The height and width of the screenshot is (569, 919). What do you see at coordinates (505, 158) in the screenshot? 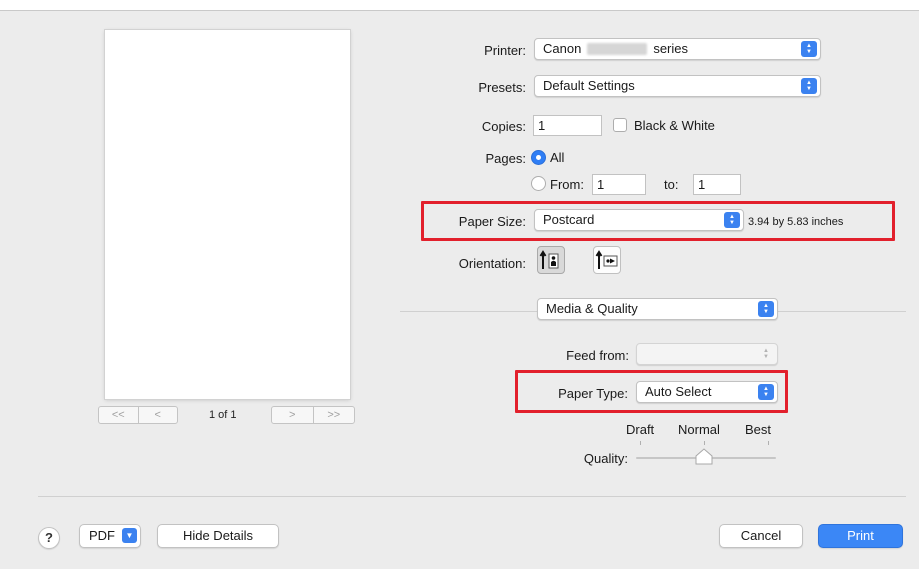
I see `pages-label: Pages:` at bounding box center [505, 158].